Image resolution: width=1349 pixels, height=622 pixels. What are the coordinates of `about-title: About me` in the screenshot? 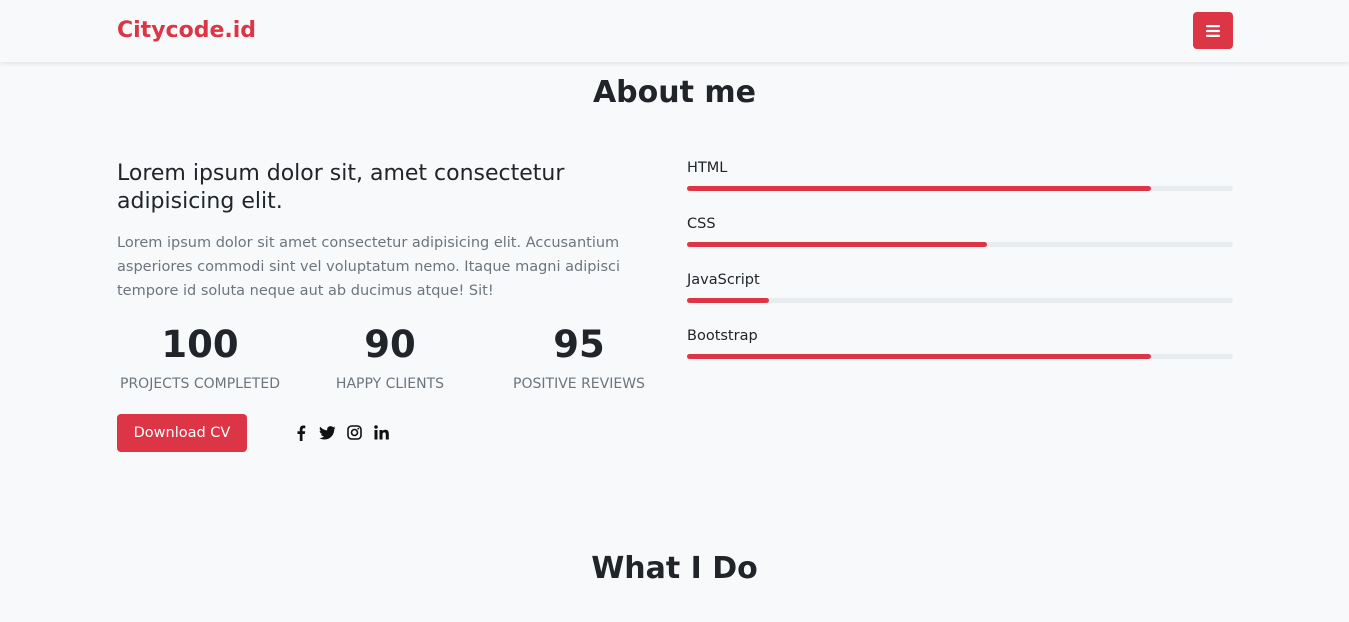 It's located at (674, 92).